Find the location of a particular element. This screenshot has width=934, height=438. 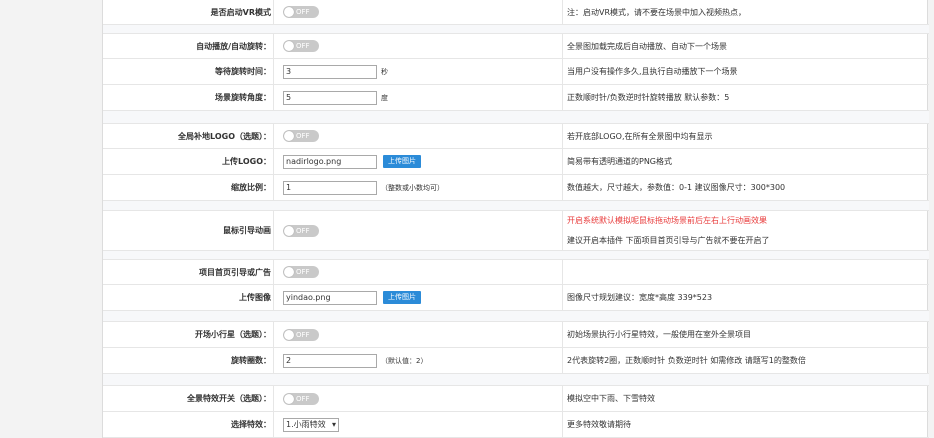

row-little-planet: 开场小行星（选题）： OFF 初始场景执行小行星特效，一般使用在室外全景项目 is located at coordinates (516, 335).